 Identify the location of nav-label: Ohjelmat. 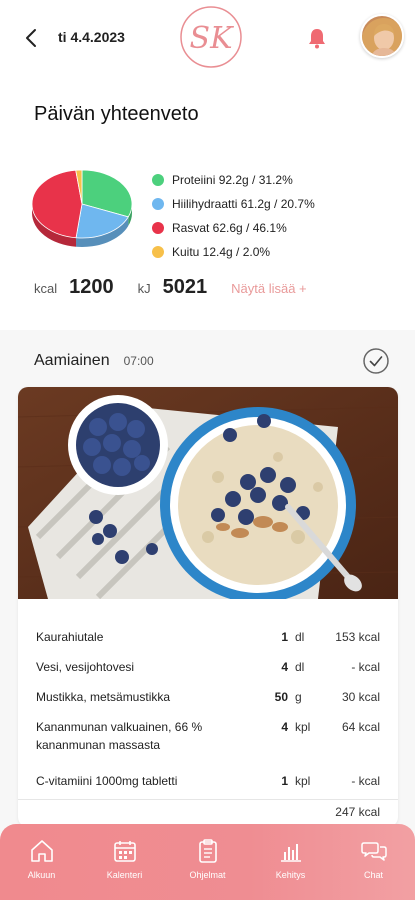
(207, 875).